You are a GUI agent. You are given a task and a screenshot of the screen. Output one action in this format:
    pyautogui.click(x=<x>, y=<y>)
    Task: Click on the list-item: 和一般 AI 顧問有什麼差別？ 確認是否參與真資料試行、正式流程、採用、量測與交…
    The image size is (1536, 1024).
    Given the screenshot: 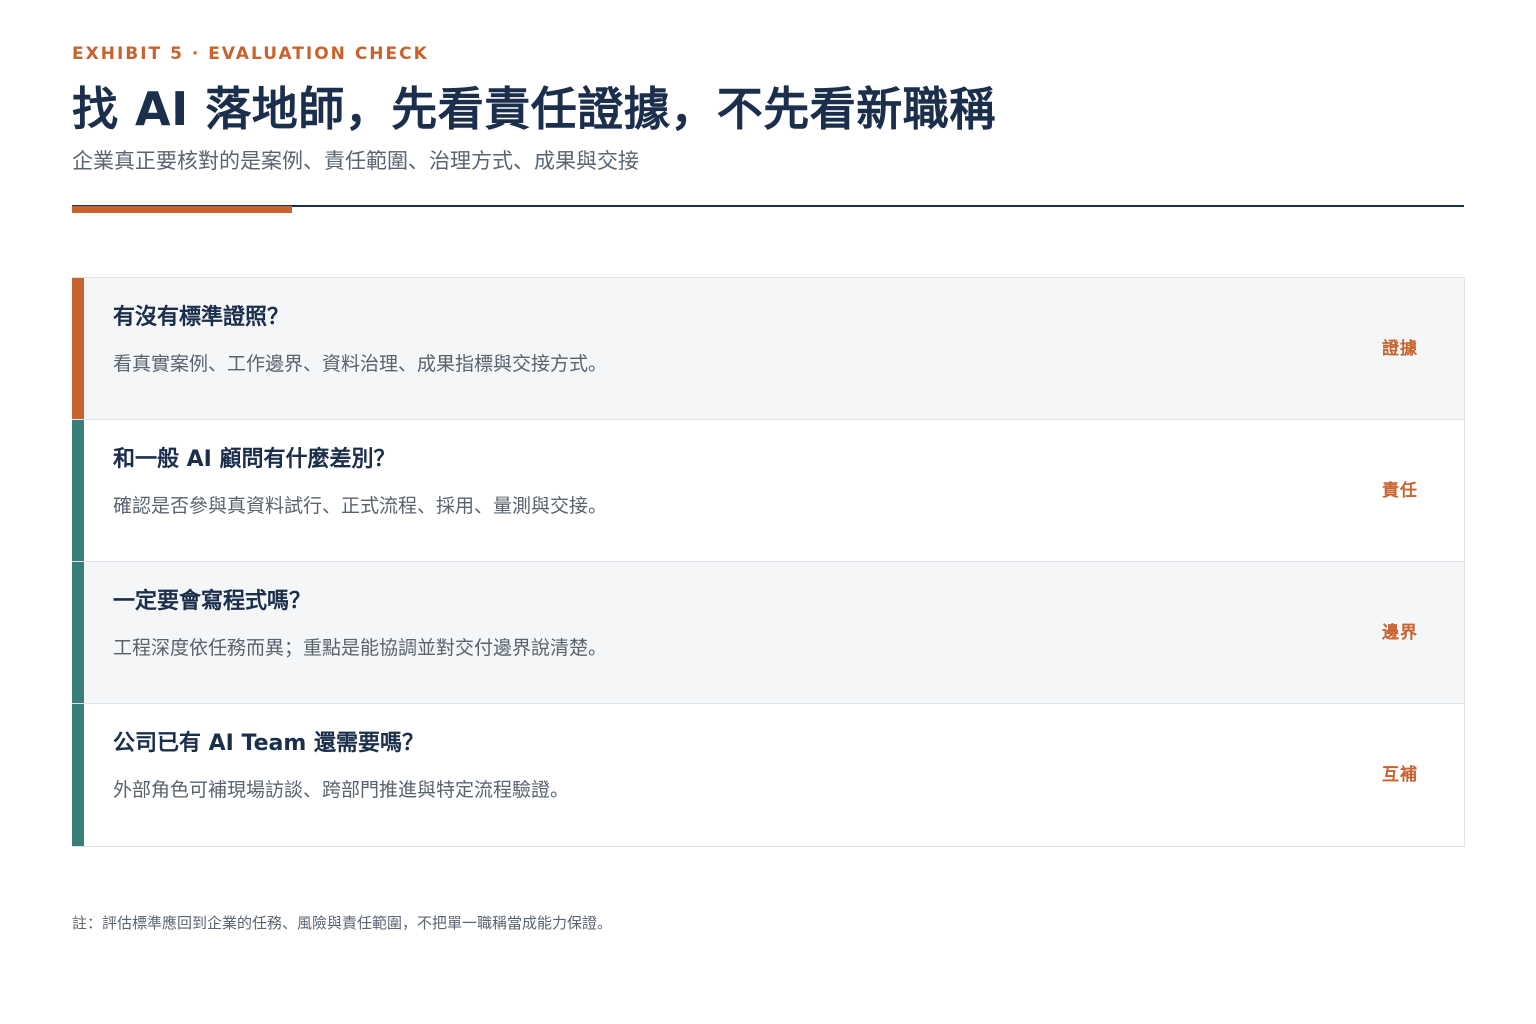 What is the action you would take?
    pyautogui.click(x=768, y=491)
    